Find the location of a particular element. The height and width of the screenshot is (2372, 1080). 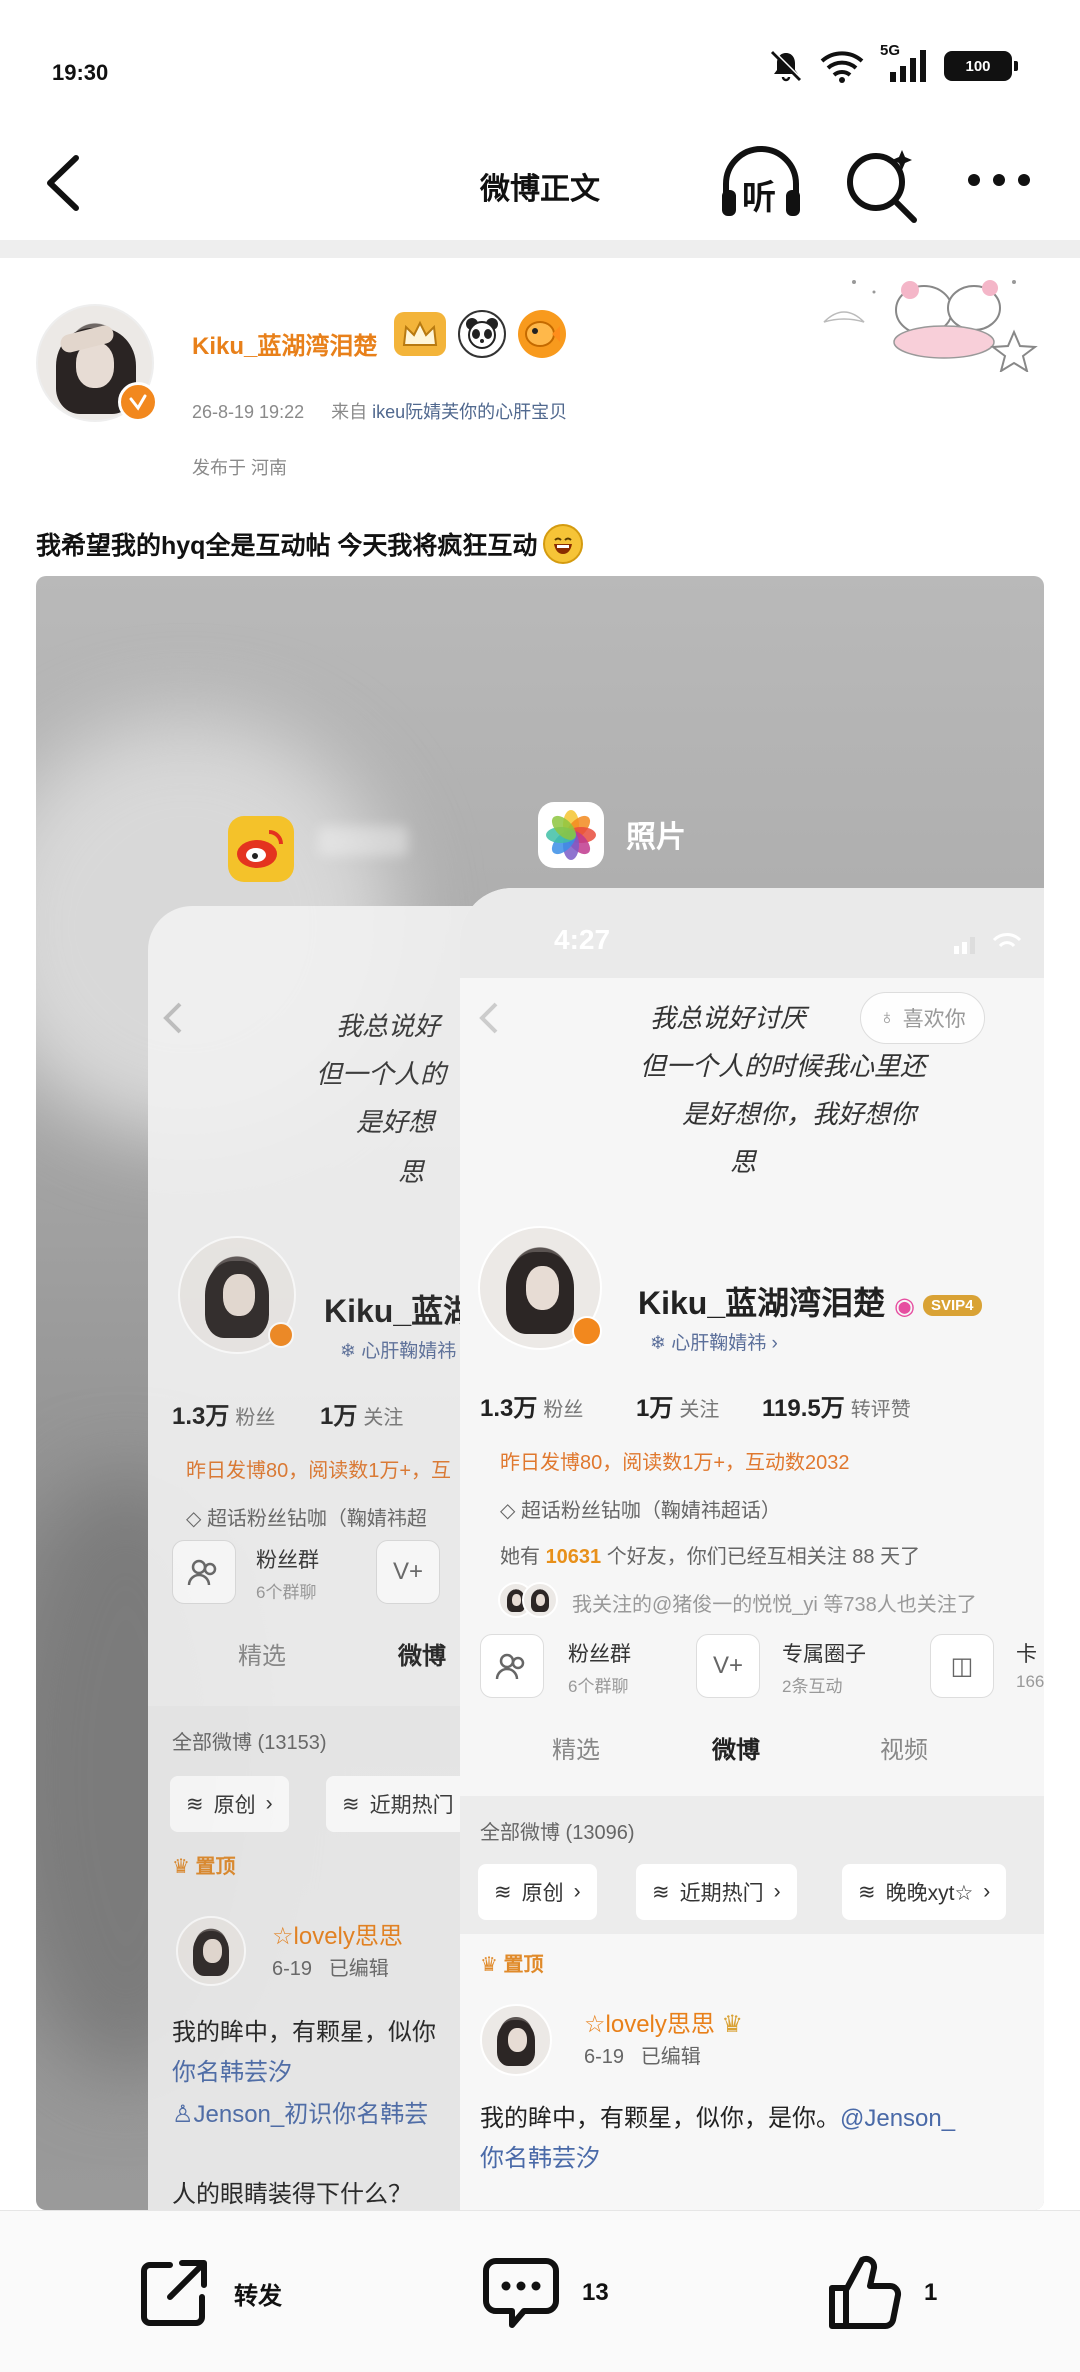

card-back-arrow-icon is located at coordinates (172, 1018).